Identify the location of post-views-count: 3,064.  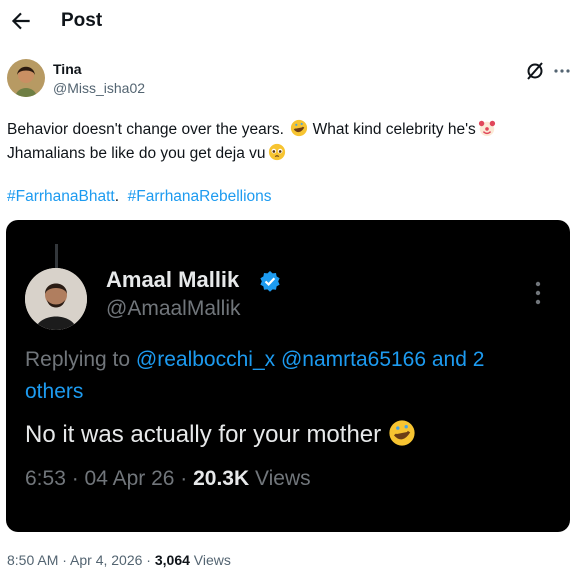
(172, 560).